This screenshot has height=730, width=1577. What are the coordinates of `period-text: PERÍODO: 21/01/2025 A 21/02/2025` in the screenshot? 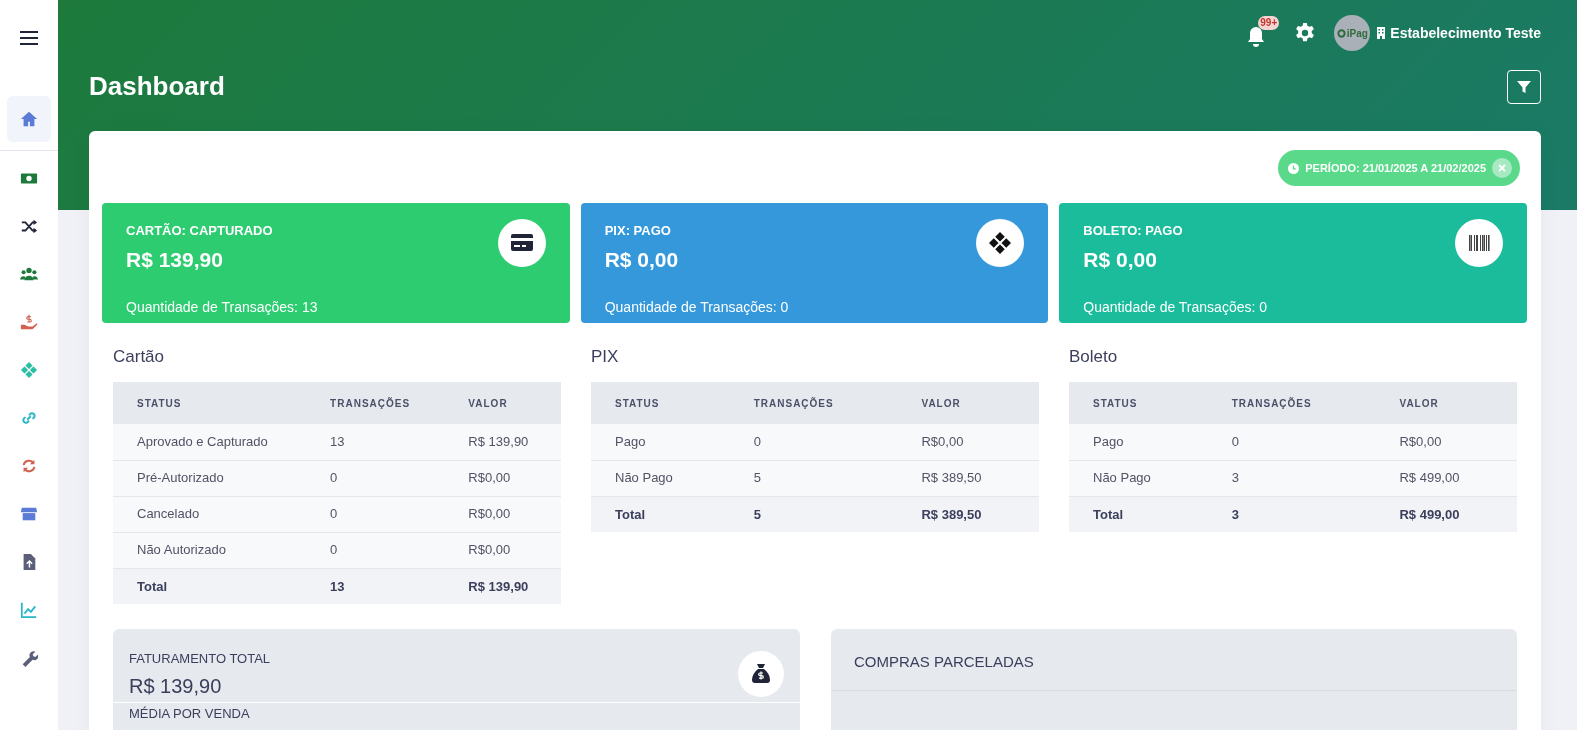 It's located at (1395, 168).